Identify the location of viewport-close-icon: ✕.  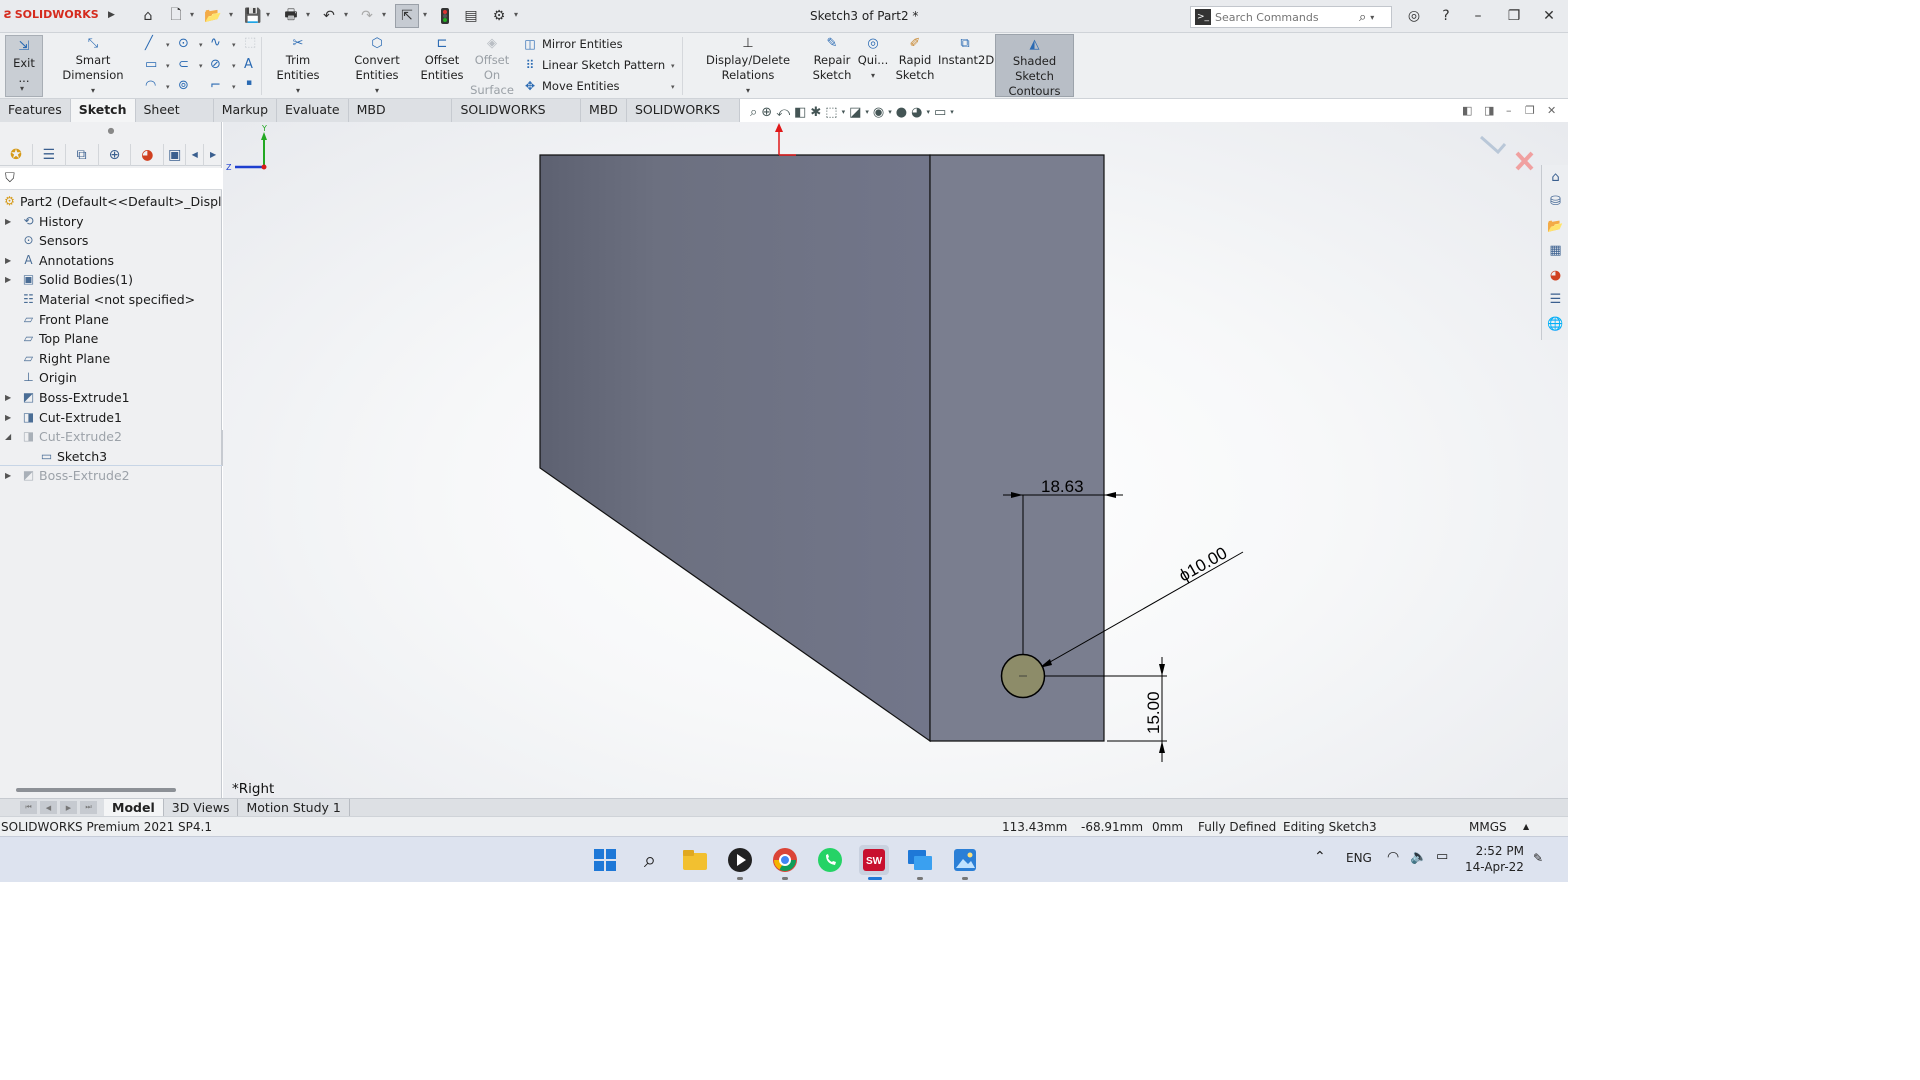
(1551, 110).